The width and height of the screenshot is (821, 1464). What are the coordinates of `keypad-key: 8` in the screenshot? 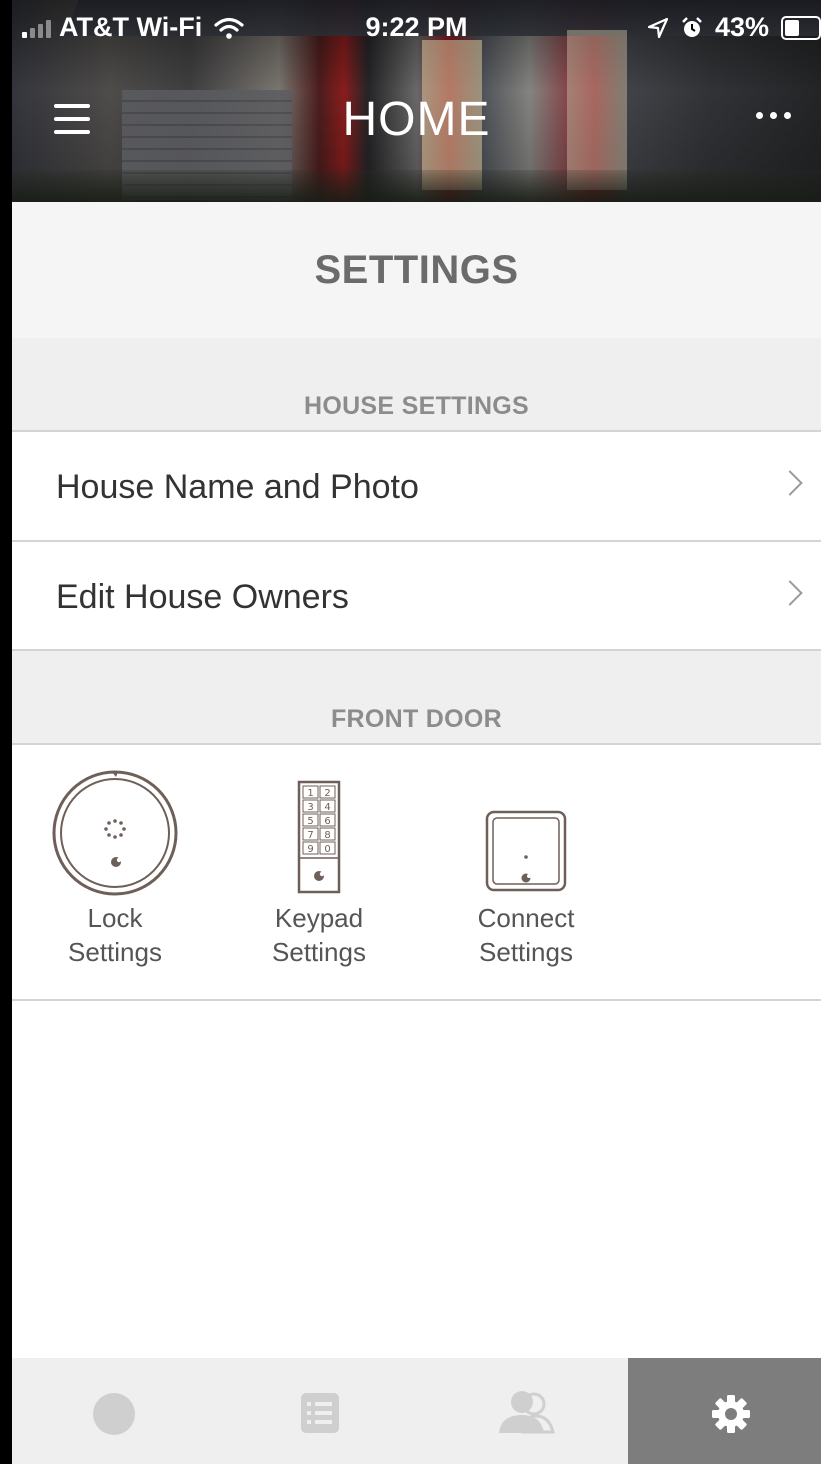 It's located at (327, 835).